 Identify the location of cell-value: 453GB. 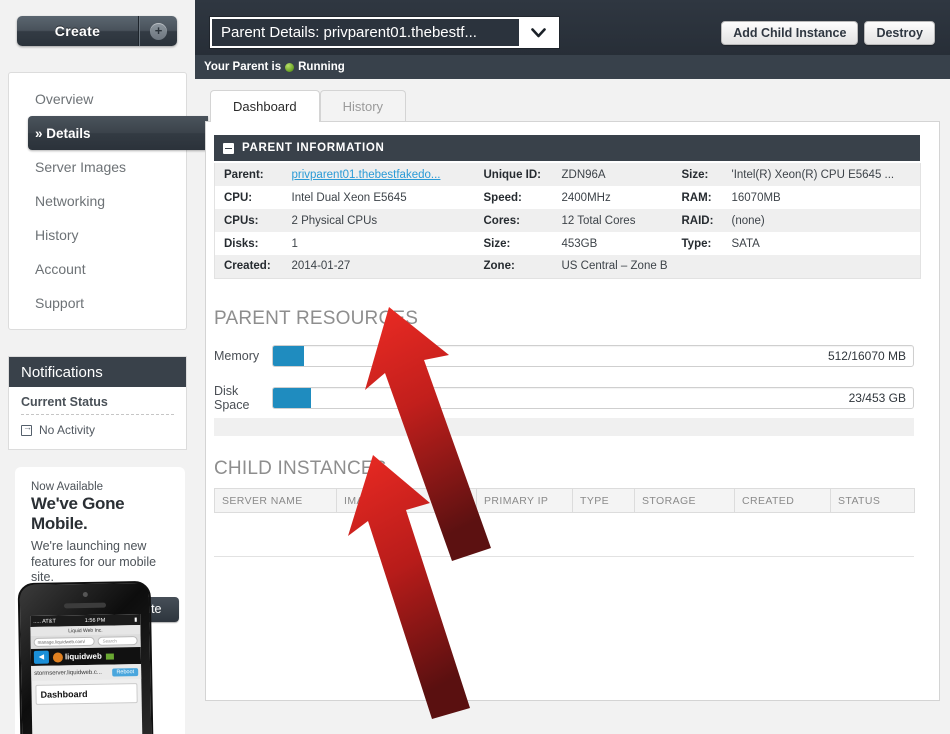
(579, 243).